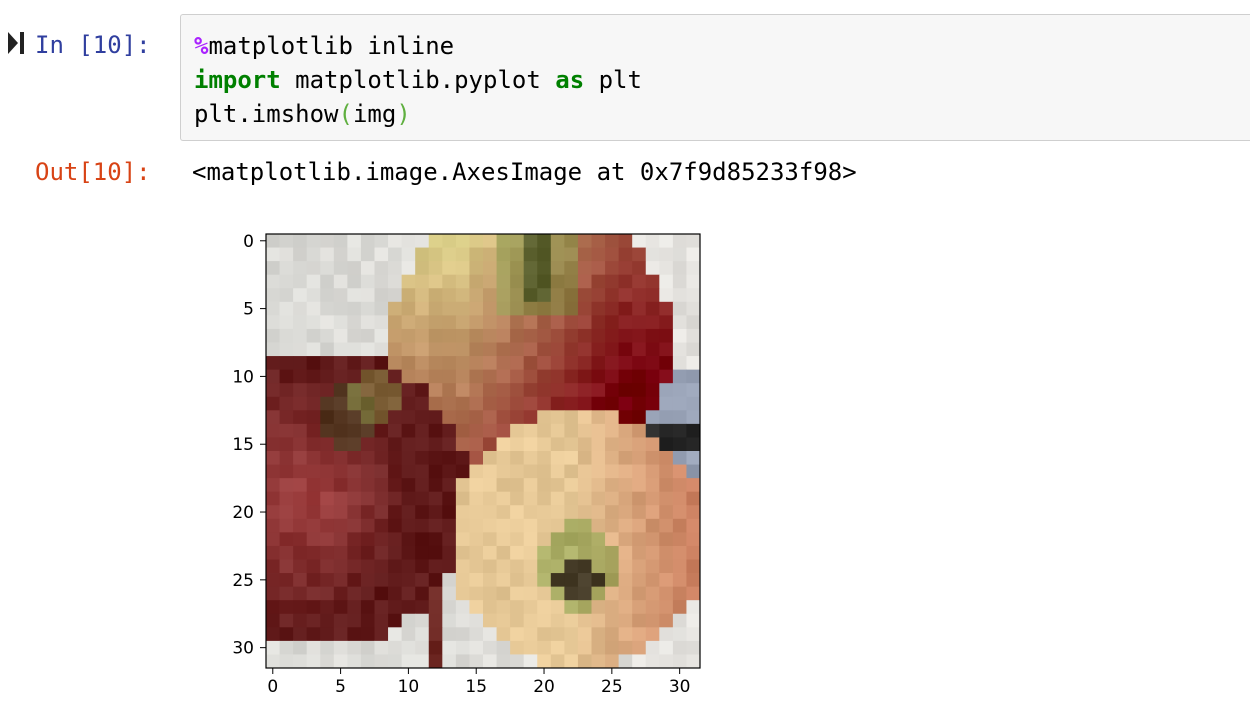 This screenshot has height=726, width=1250. What do you see at coordinates (544, 687) in the screenshot?
I see `x-tick-label: 20` at bounding box center [544, 687].